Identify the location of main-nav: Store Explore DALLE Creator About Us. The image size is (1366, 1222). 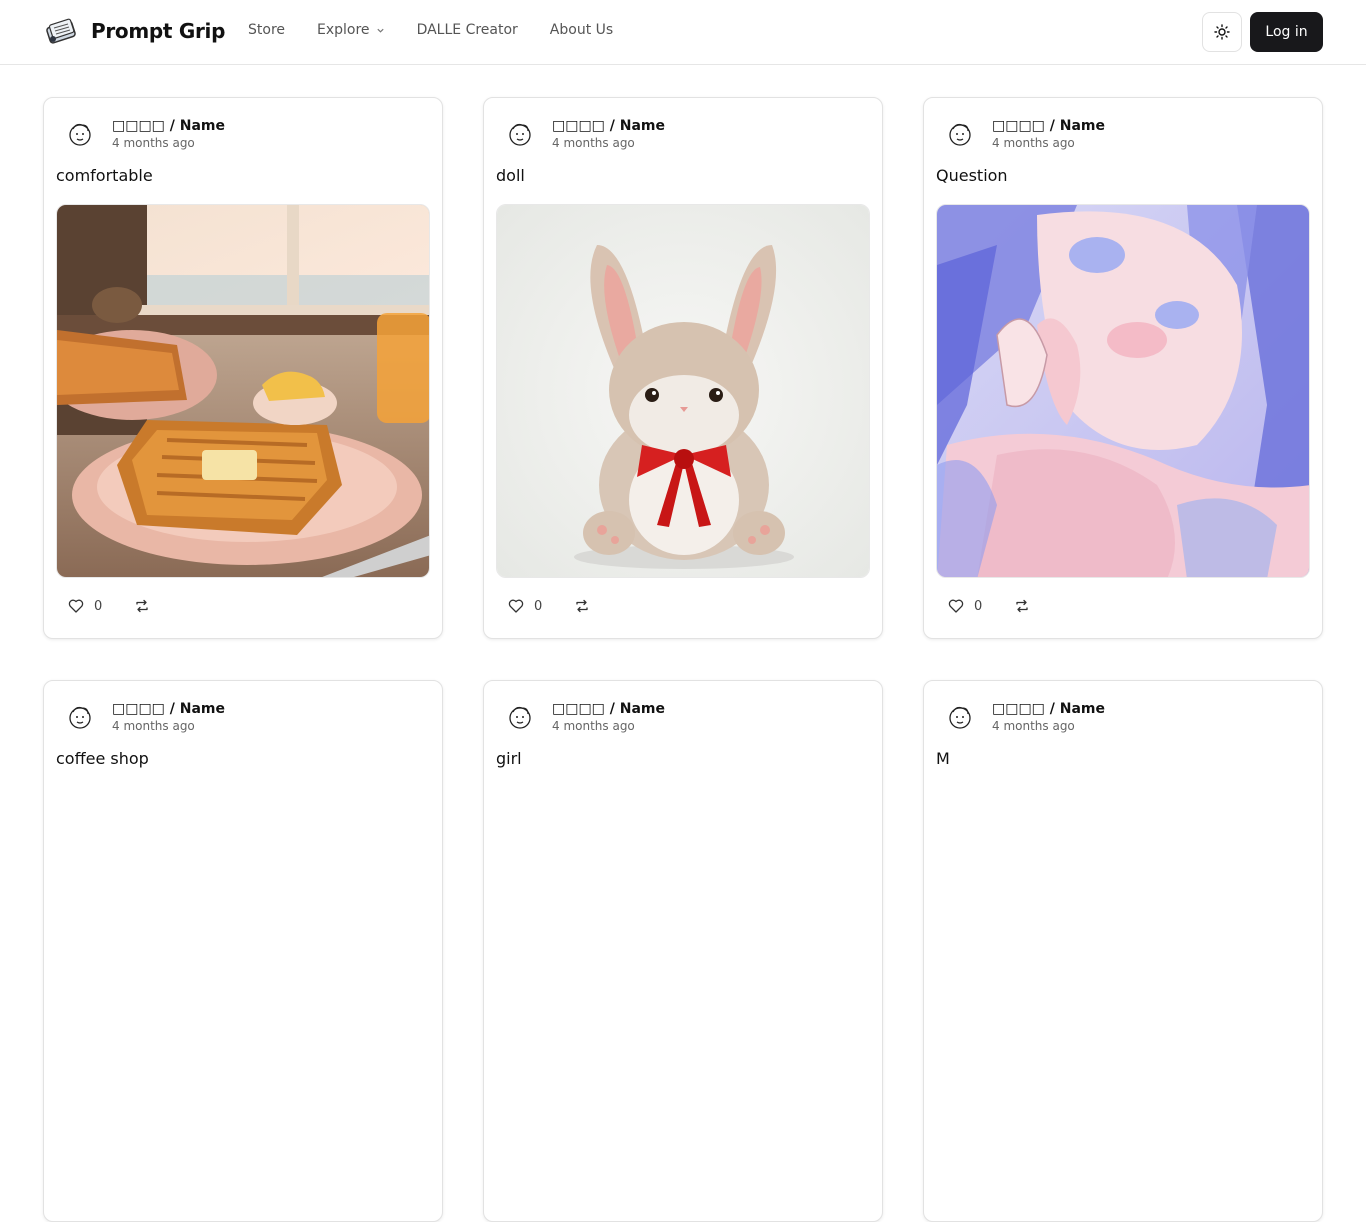
(430, 30).